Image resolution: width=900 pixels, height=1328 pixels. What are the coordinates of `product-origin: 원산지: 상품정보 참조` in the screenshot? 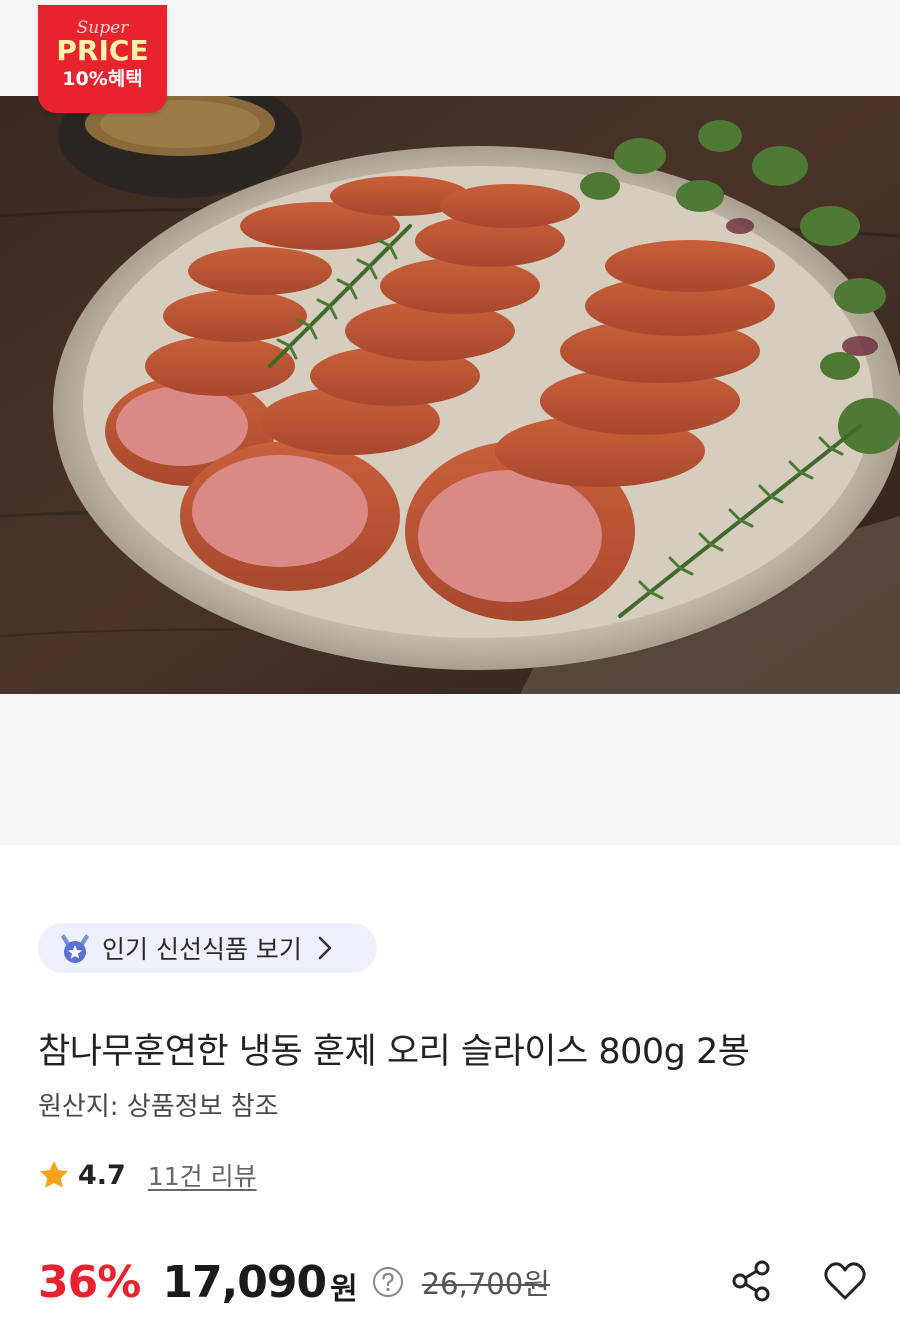 It's located at (158, 1107).